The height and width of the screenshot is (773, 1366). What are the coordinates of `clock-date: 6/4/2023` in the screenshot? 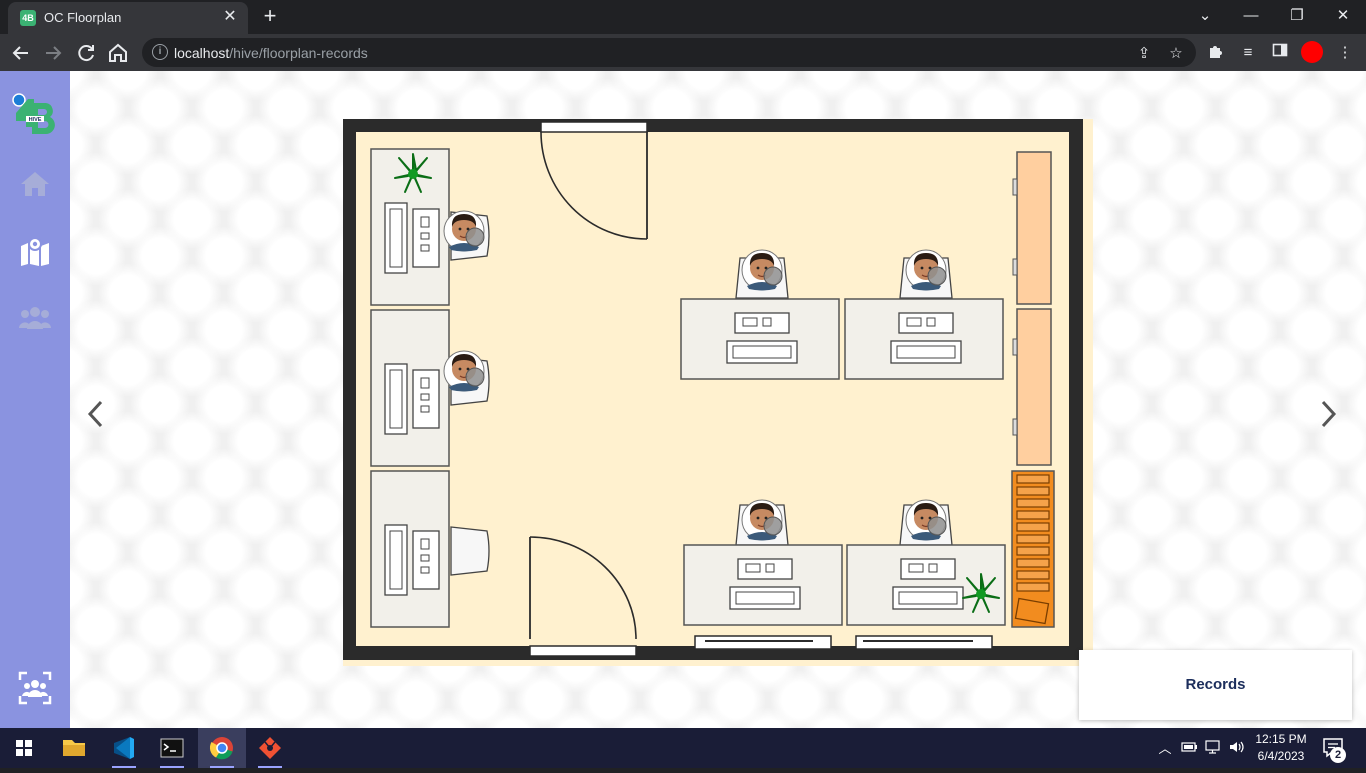 It's located at (1281, 756).